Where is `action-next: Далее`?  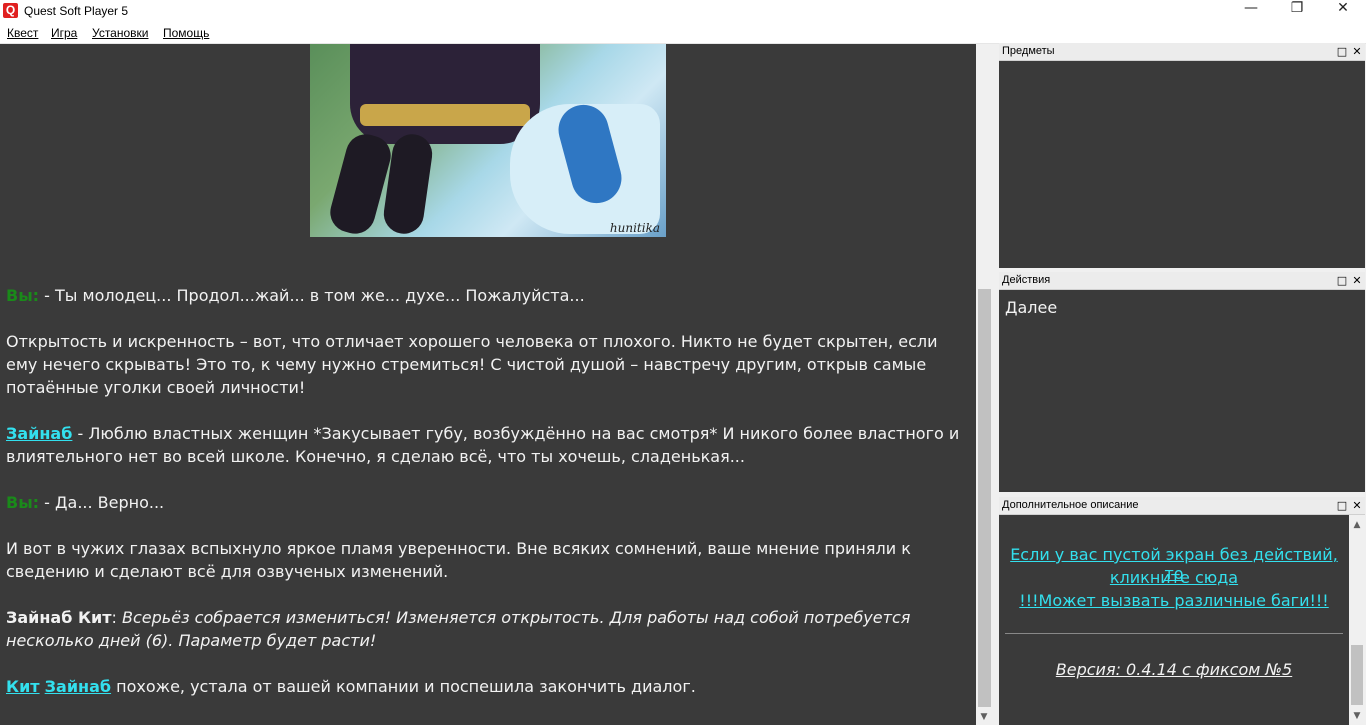
action-next: Далее is located at coordinates (1031, 307).